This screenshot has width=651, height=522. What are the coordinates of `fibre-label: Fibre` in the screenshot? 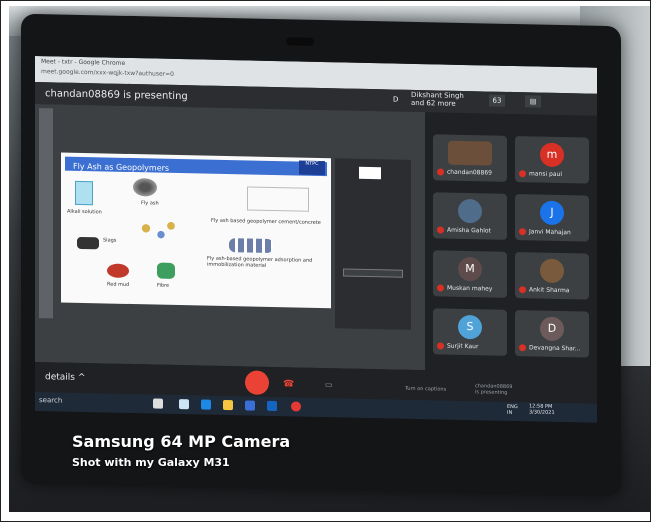 It's located at (163, 285).